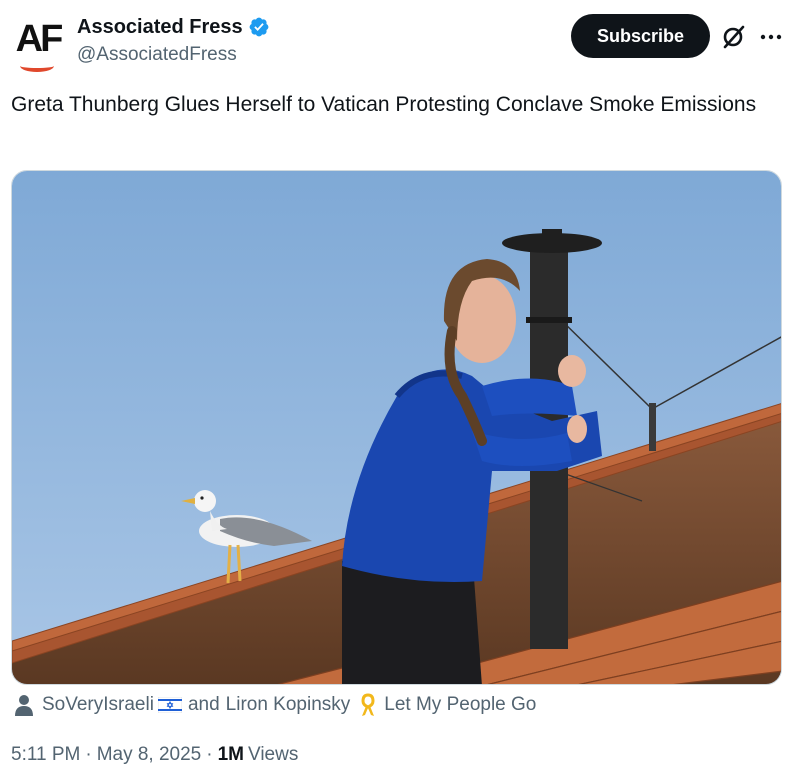 The height and width of the screenshot is (778, 802). What do you see at coordinates (98, 705) in the screenshot?
I see `tagged-user-soveryisraeli: SoVeryIsraeli` at bounding box center [98, 705].